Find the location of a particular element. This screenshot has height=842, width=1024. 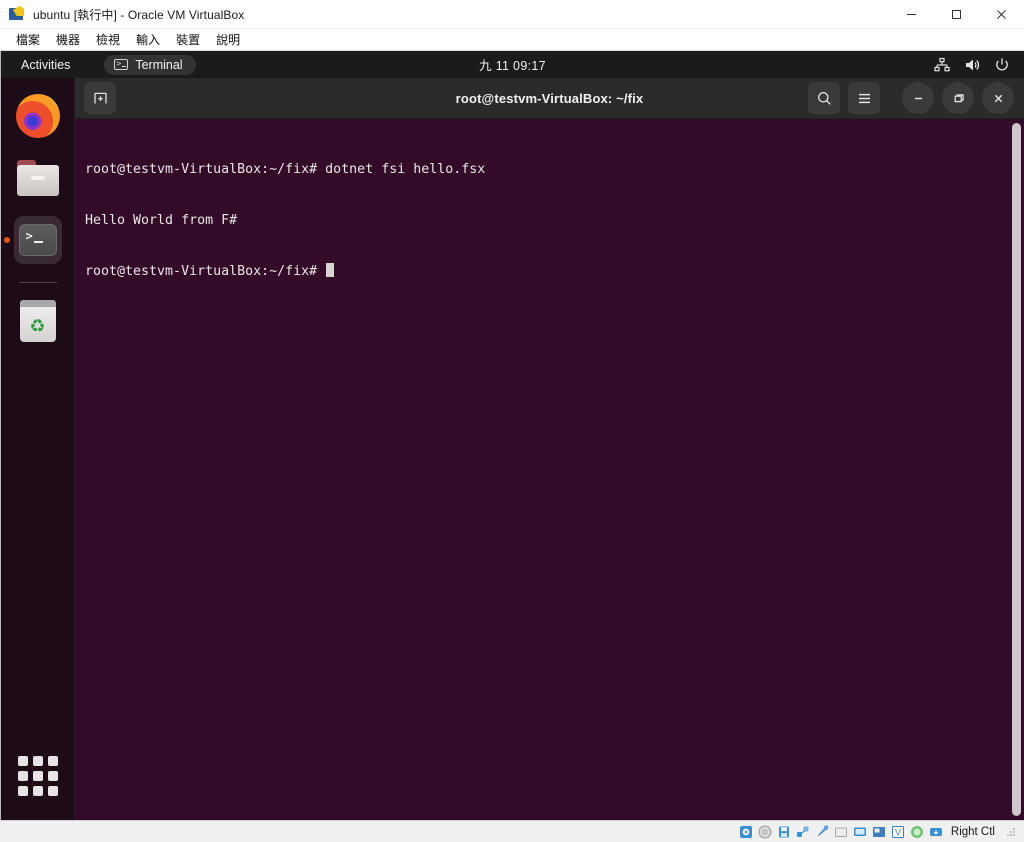

hamburger-menu-icon is located at coordinates (864, 98).